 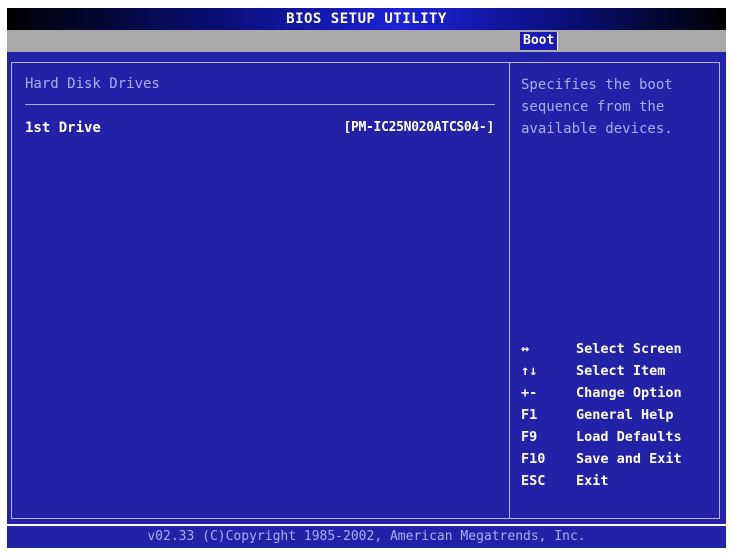 What do you see at coordinates (539, 41) in the screenshot?
I see `tab-boot: Boot` at bounding box center [539, 41].